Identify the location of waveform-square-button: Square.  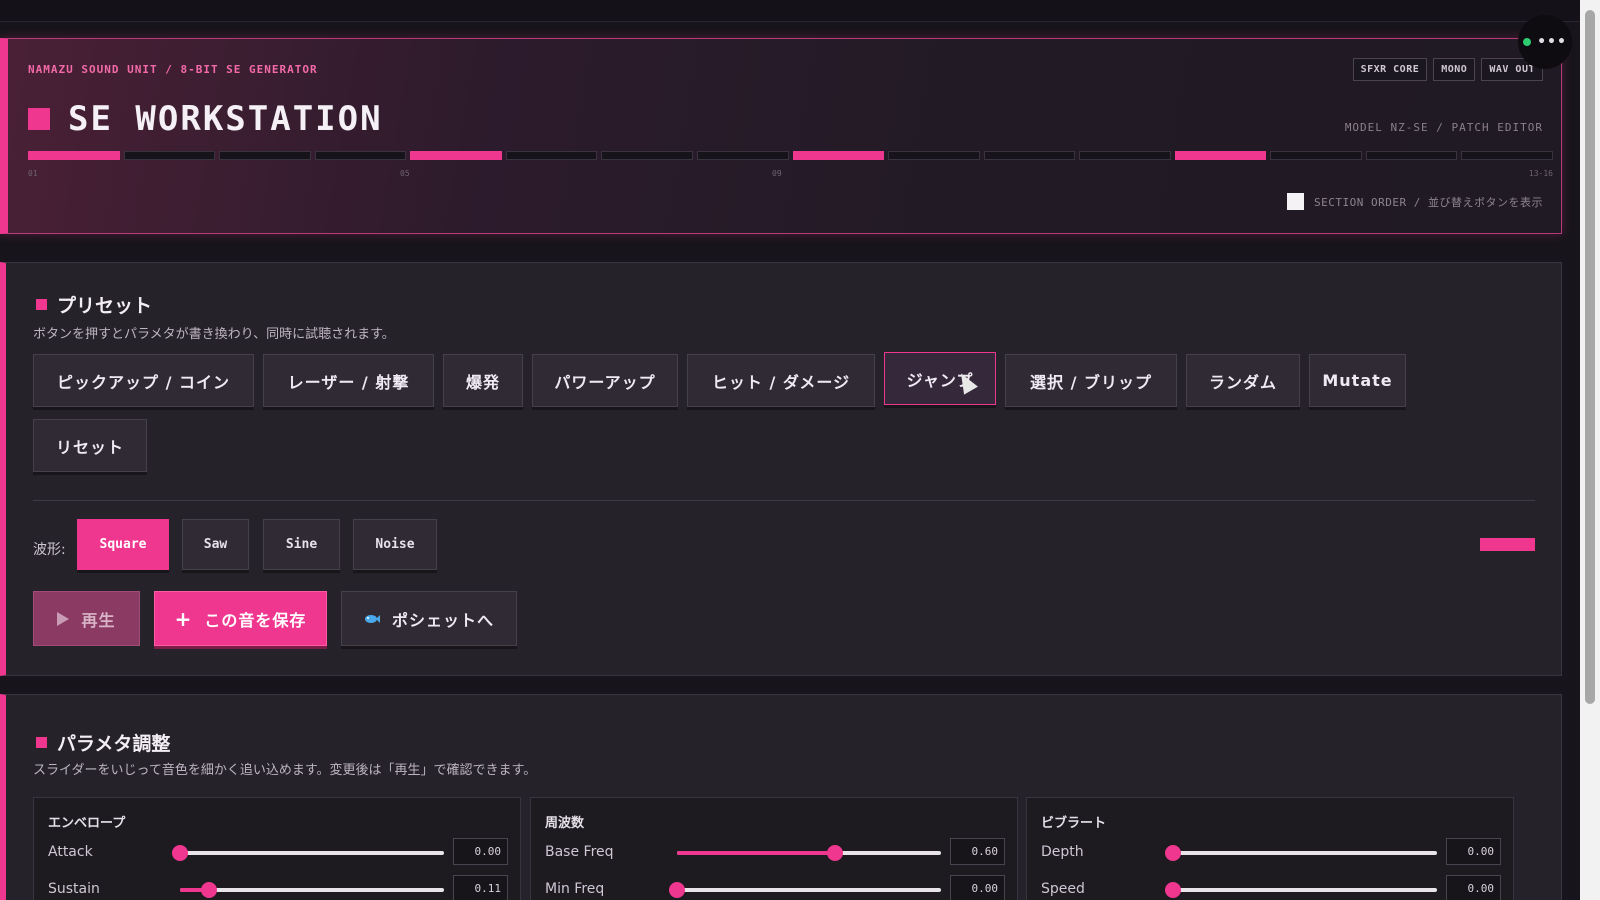
(123, 544).